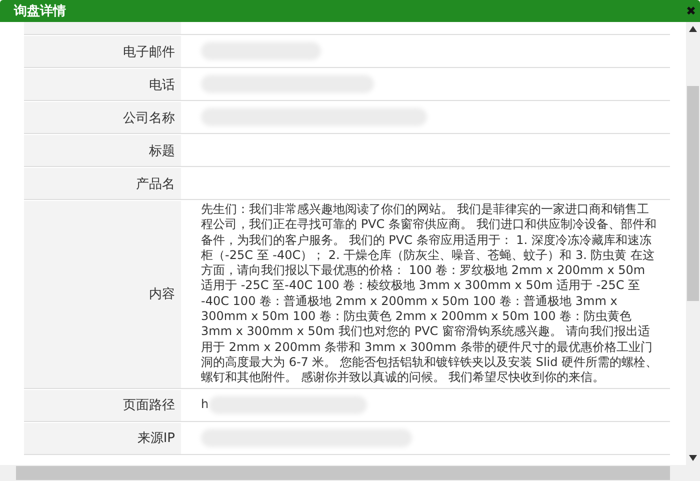  I want to click on field-label: 产品名, so click(102, 183).